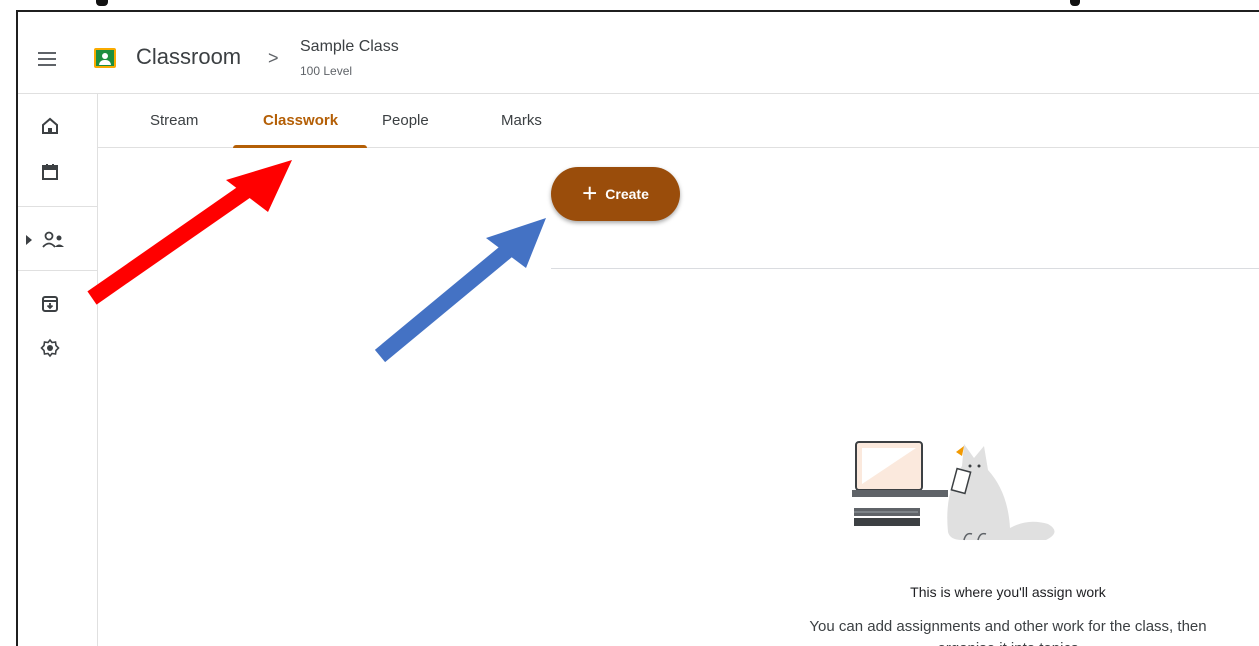 The width and height of the screenshot is (1259, 646). What do you see at coordinates (300, 146) in the screenshot?
I see `active-tab-indicator` at bounding box center [300, 146].